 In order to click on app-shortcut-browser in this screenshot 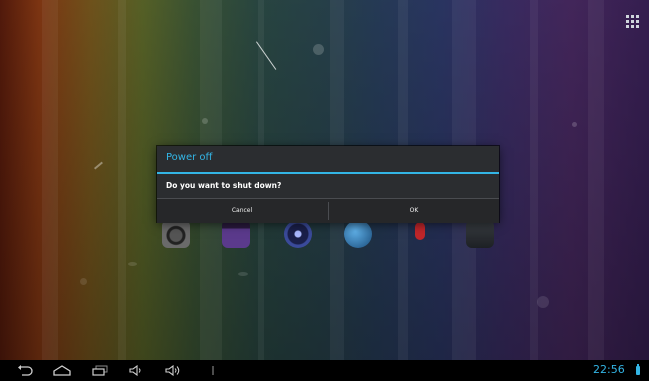, I will do `click(358, 234)`.